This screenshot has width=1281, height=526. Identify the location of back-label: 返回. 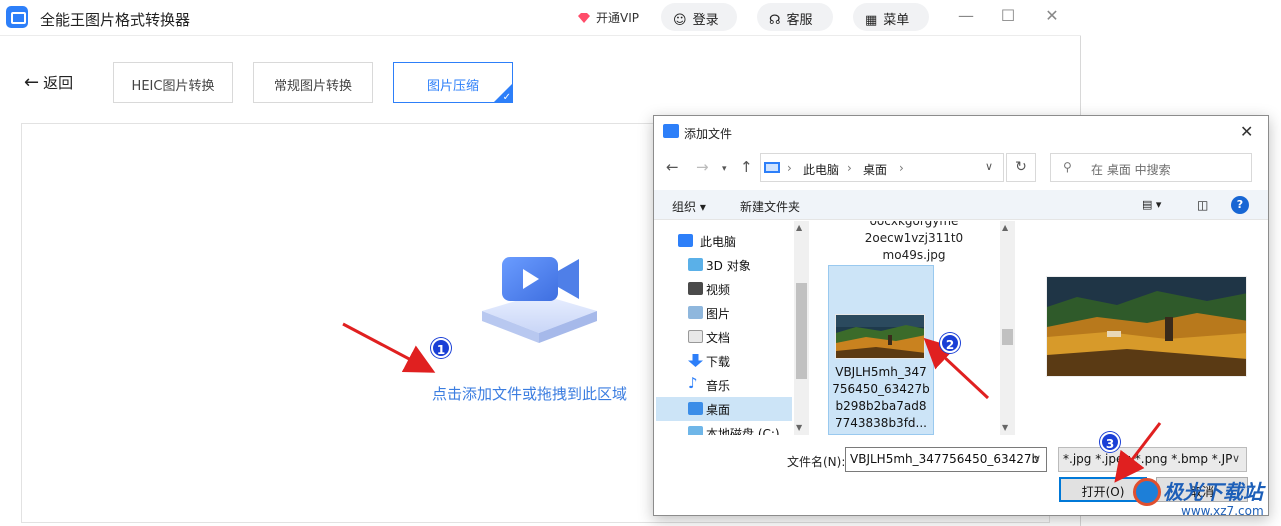
(58, 83).